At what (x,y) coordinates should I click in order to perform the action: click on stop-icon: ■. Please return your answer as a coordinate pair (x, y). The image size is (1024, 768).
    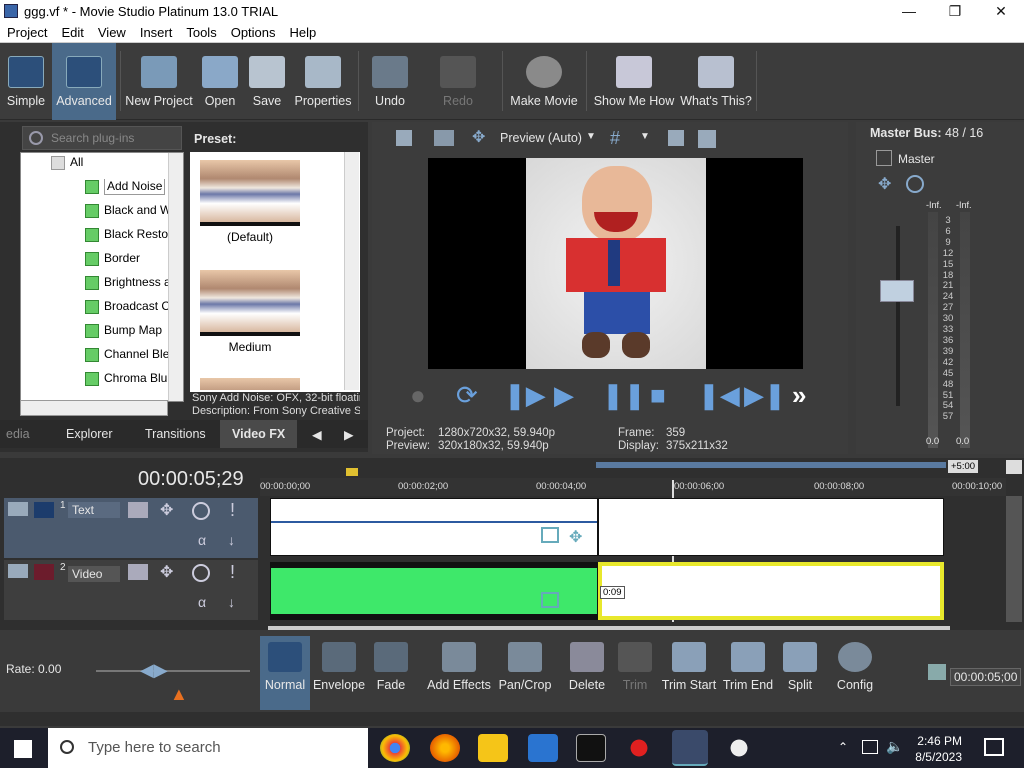
    Looking at the image, I should click on (658, 395).